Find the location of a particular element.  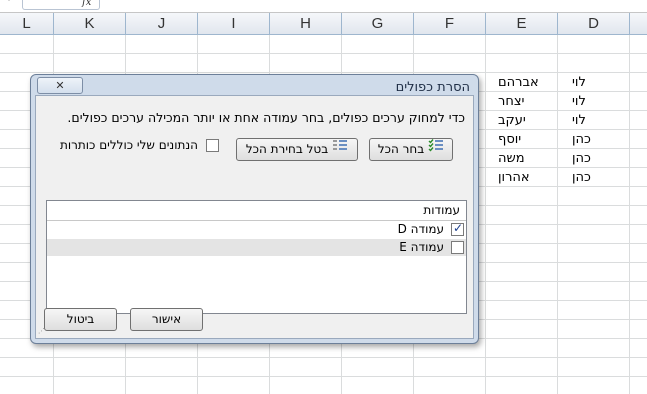

unselect-all-icon is located at coordinates (340, 149).